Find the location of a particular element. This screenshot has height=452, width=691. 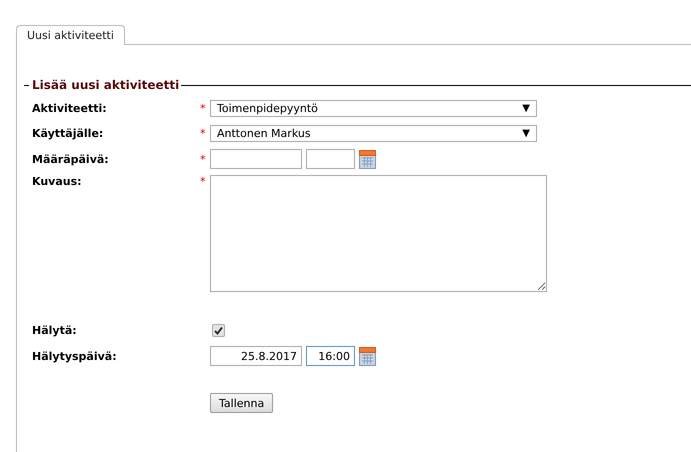

tab: Uusi aktiviteetti is located at coordinates (70, 35).